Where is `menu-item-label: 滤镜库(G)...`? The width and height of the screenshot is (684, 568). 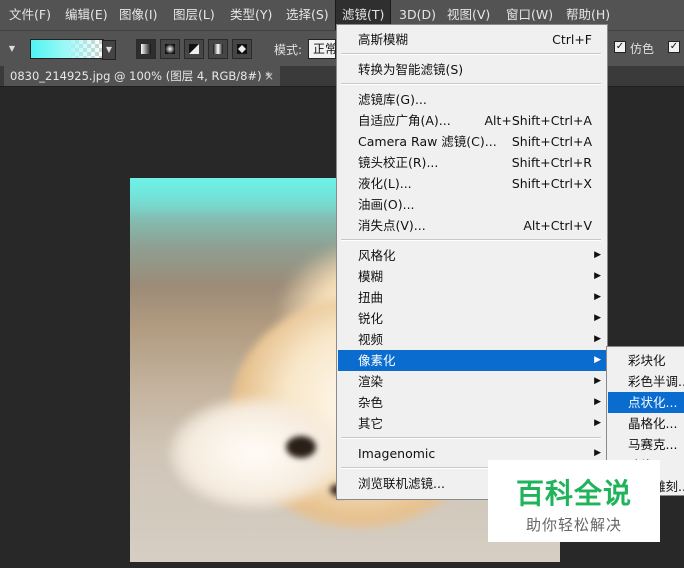 menu-item-label: 滤镜库(G)... is located at coordinates (392, 99).